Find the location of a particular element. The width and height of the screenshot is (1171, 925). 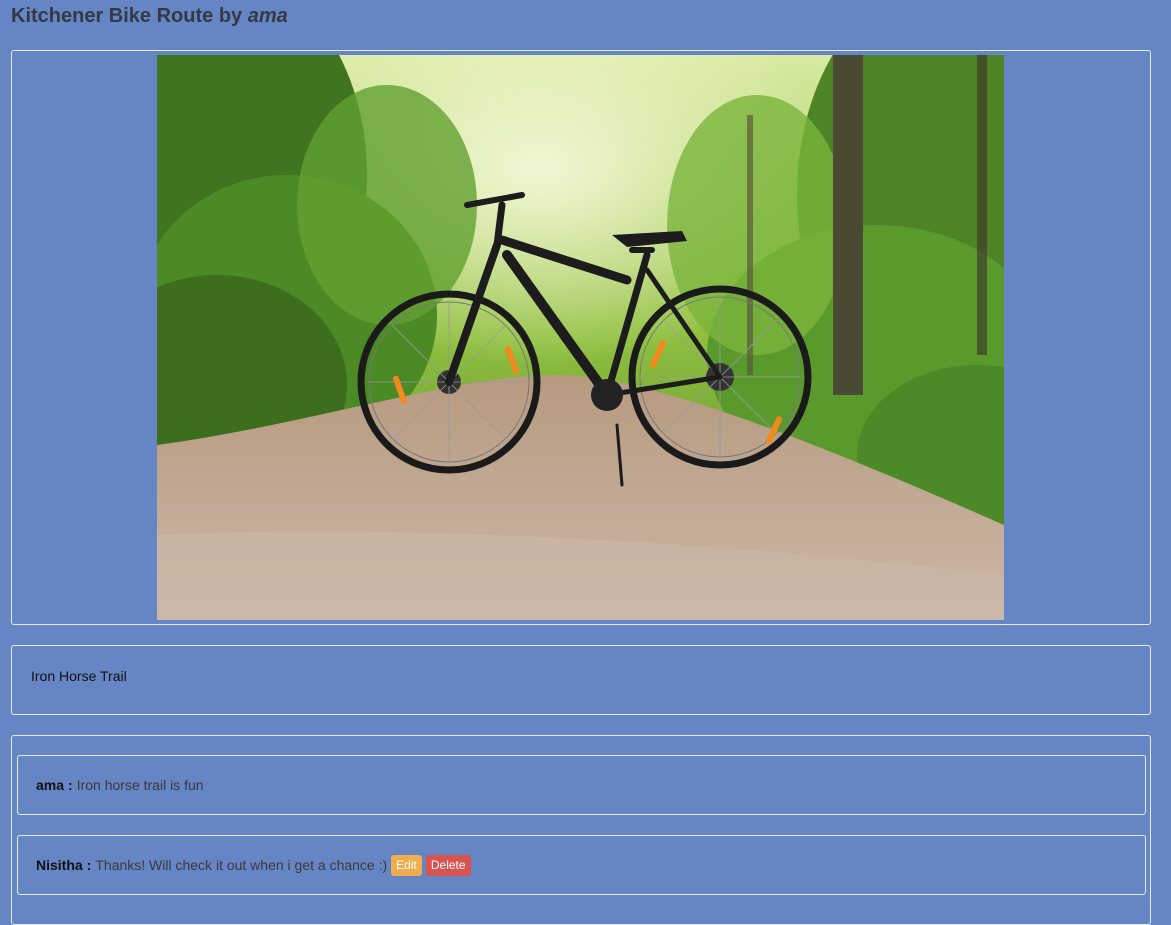

comment-author: ama is located at coordinates (50, 785).